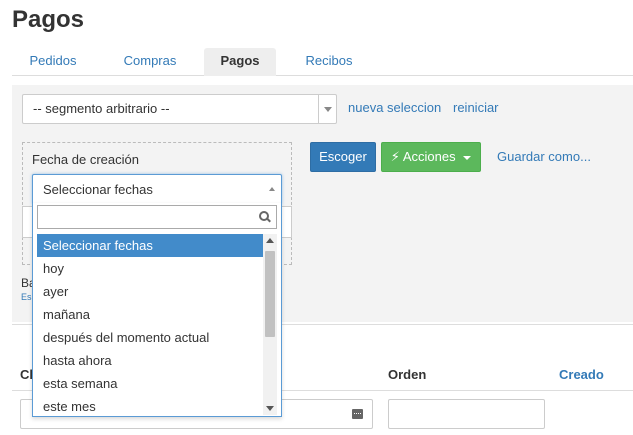  Describe the element at coordinates (270, 294) in the screenshot. I see `scrollbar-thumb` at that location.